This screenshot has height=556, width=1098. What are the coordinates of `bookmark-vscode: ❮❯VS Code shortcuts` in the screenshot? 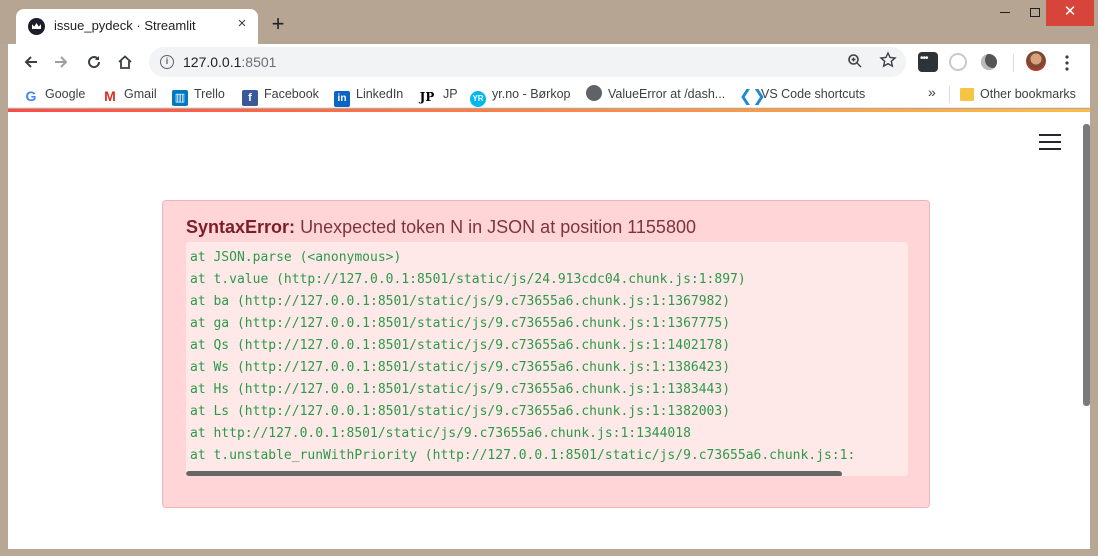 It's located at (802, 95).